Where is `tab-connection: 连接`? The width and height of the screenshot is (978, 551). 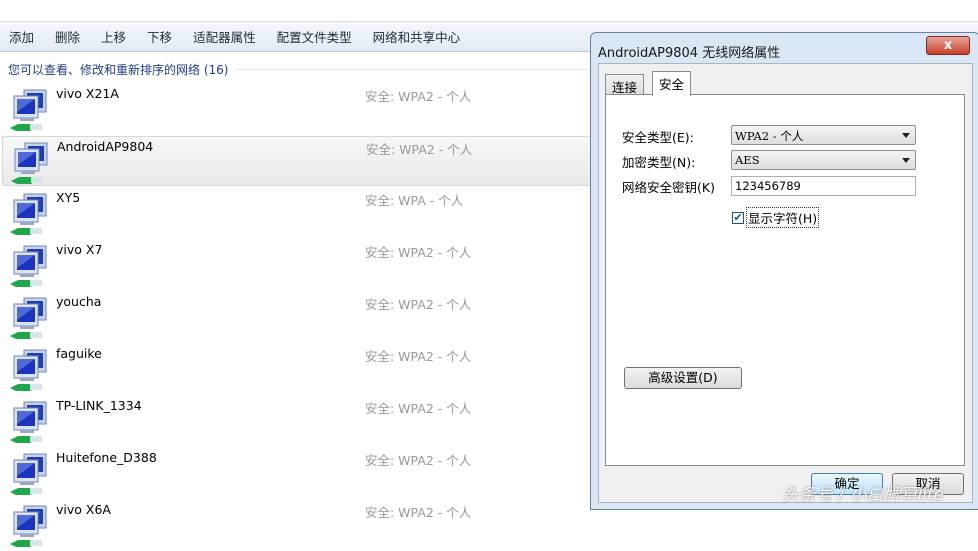 tab-connection: 连接 is located at coordinates (625, 84).